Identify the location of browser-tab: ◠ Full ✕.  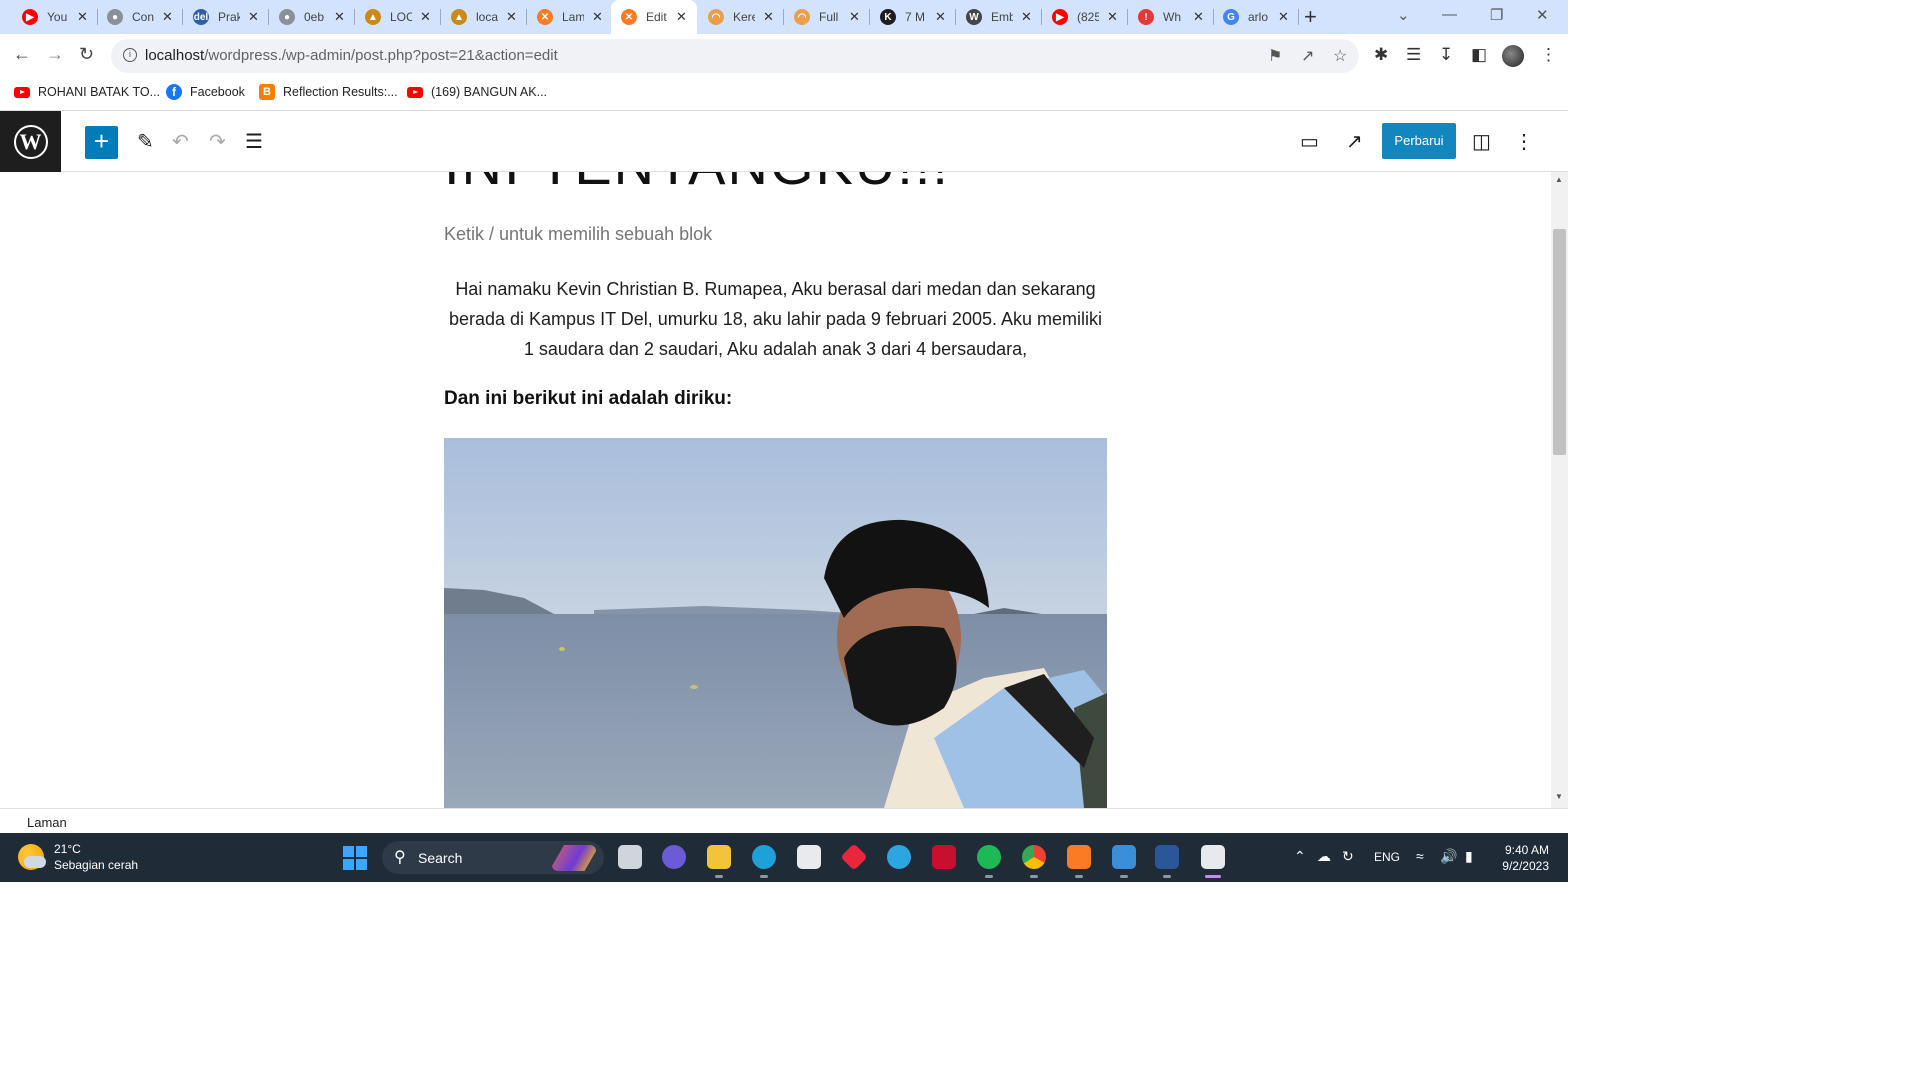
(827, 17).